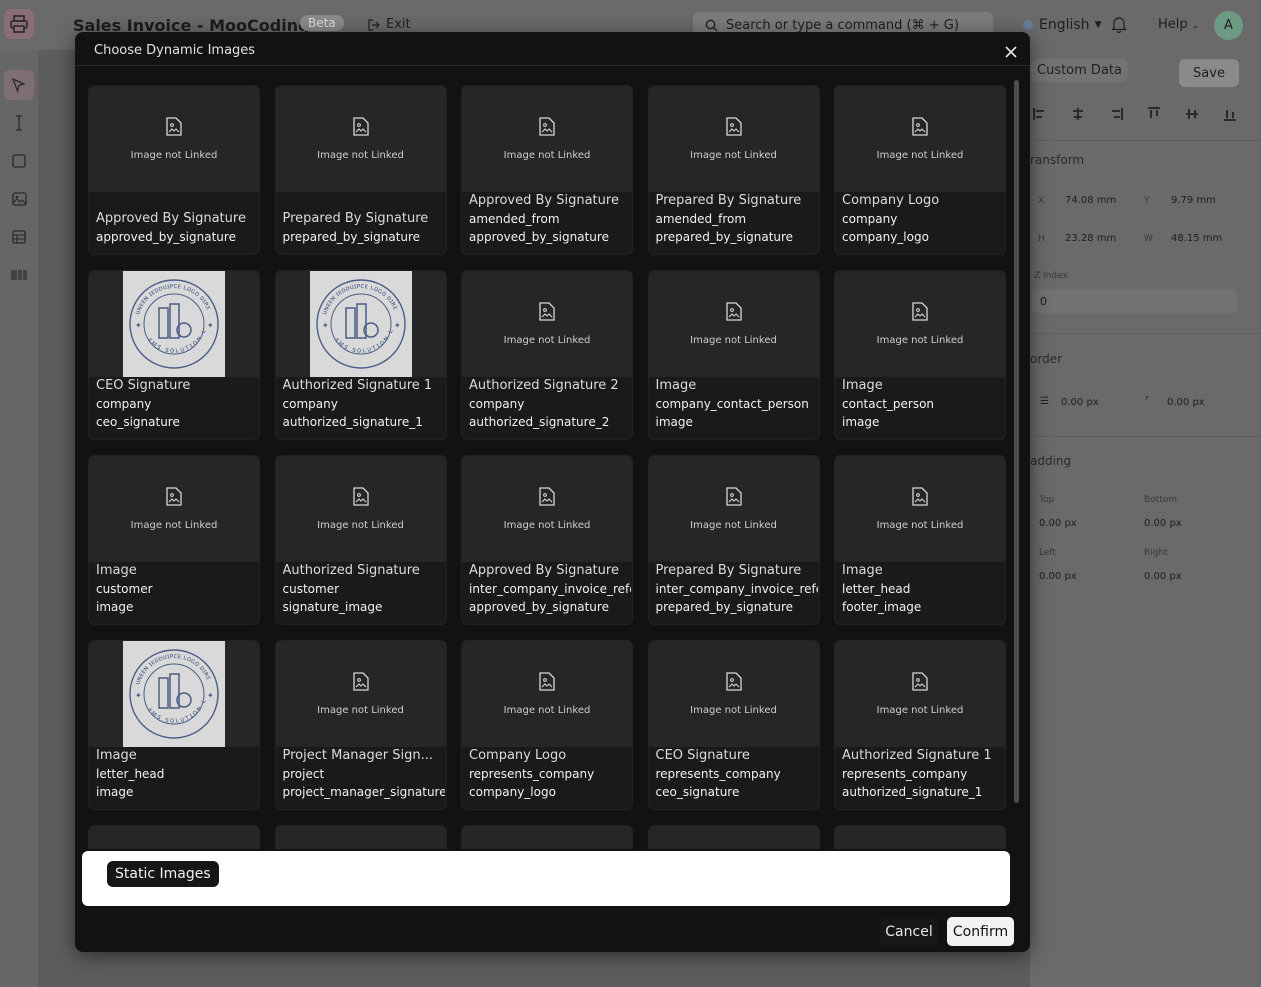 The width and height of the screenshot is (1261, 987). I want to click on card-field-path: company, so click(310, 404).